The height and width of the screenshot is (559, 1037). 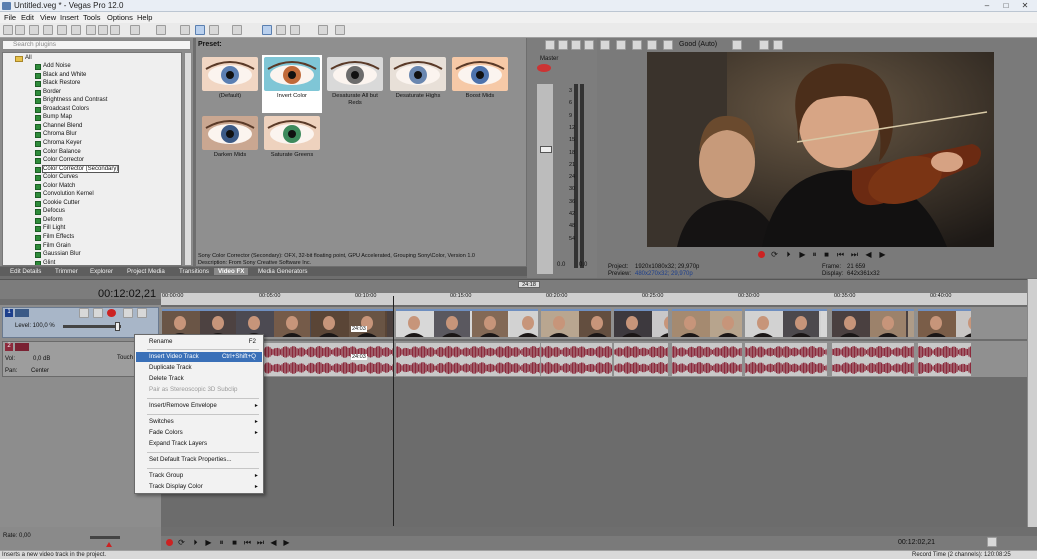 I want to click on menu-file: File, so click(x=10, y=17).